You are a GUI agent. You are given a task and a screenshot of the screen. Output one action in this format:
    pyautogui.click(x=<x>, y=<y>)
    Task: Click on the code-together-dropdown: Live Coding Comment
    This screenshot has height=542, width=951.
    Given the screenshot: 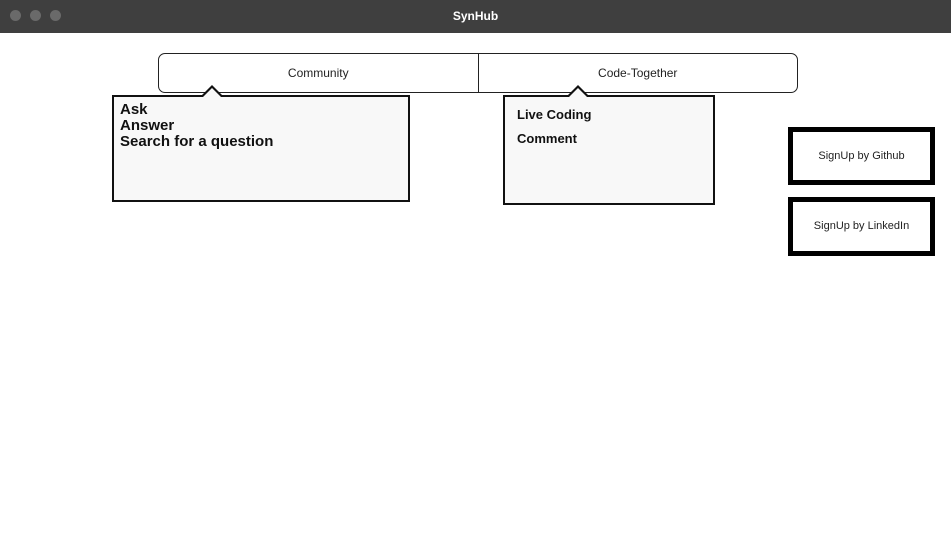 What is the action you would take?
    pyautogui.click(x=609, y=145)
    